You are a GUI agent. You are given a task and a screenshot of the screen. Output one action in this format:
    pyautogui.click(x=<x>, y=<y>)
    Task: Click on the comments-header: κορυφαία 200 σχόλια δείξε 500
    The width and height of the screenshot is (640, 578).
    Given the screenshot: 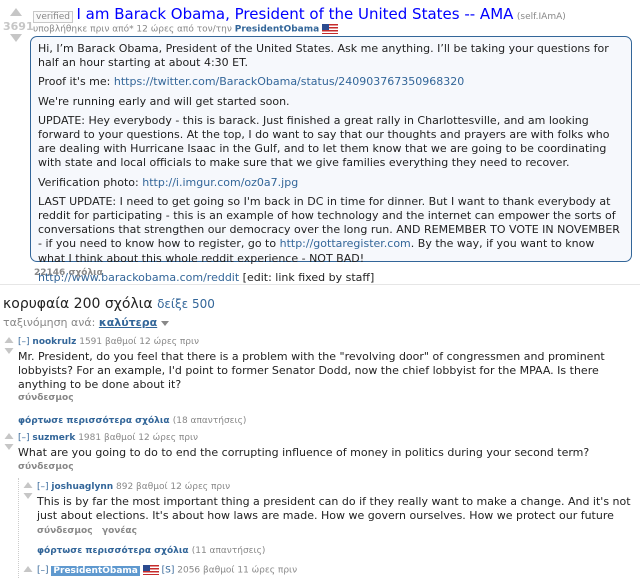 What is the action you would take?
    pyautogui.click(x=109, y=304)
    